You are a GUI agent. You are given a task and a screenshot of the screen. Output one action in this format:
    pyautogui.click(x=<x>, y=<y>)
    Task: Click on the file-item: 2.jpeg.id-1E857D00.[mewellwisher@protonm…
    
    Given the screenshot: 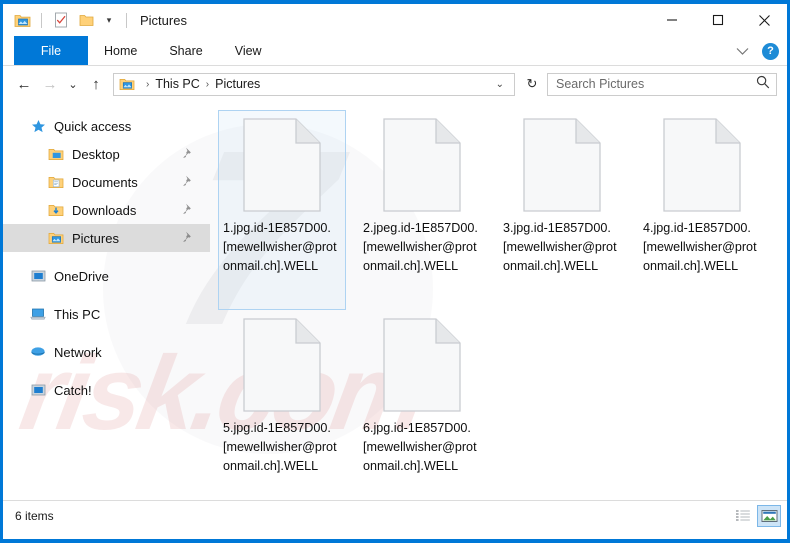 What is the action you would take?
    pyautogui.click(x=422, y=210)
    